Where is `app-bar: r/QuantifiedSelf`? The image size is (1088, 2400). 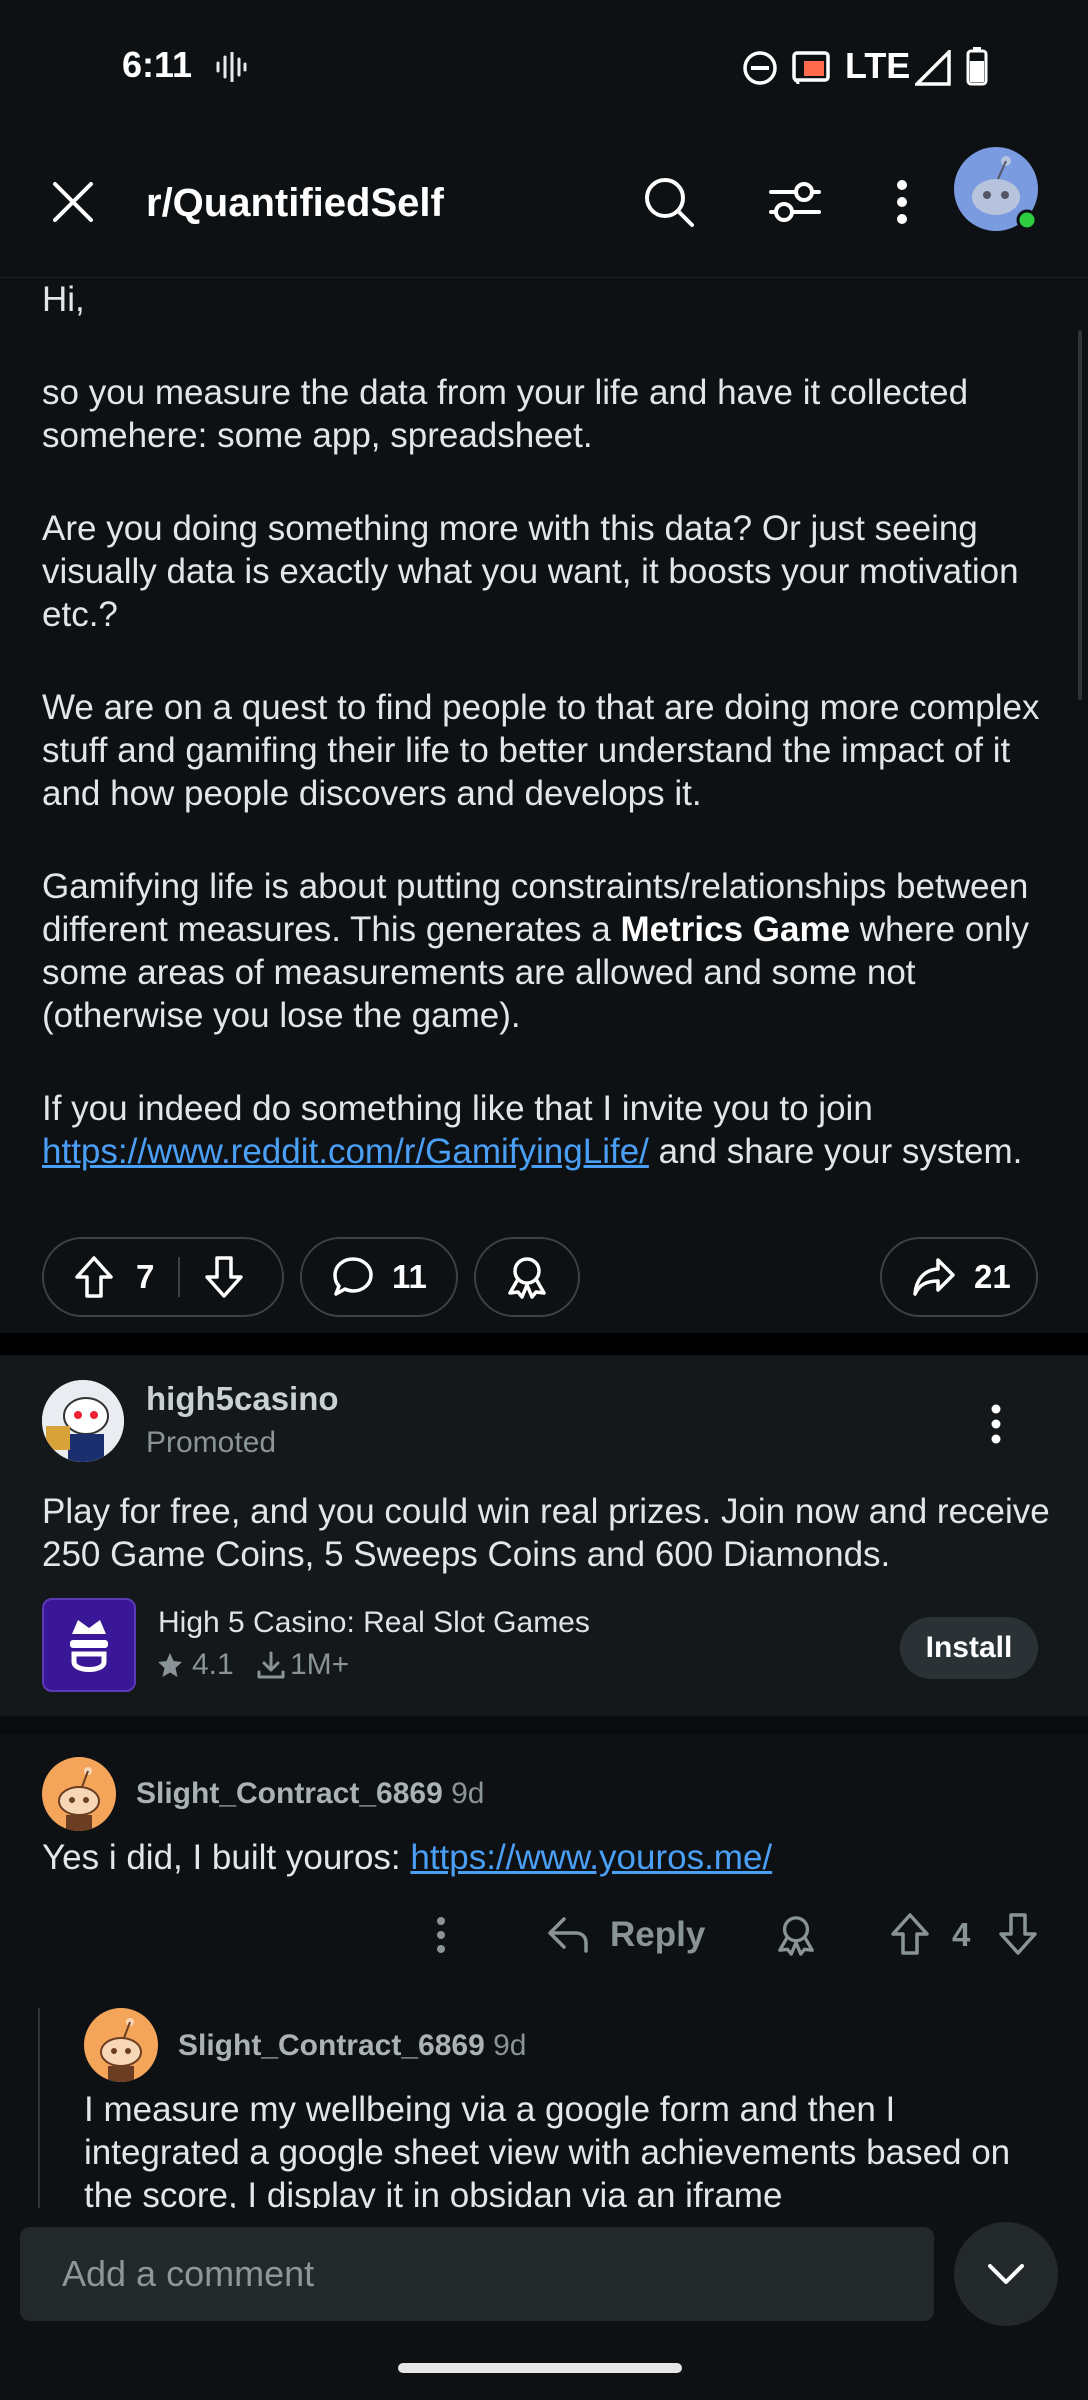 app-bar: r/QuantifiedSelf is located at coordinates (544, 206).